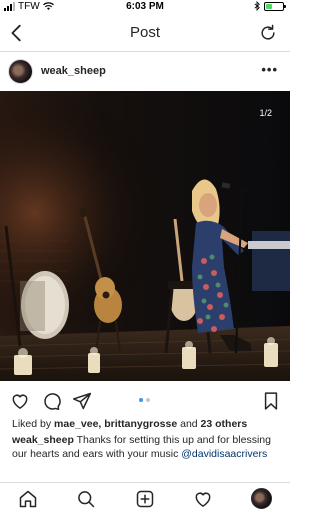 Image resolution: width=320 pixels, height=516 pixels. What do you see at coordinates (268, 33) in the screenshot?
I see `refresh-icon` at bounding box center [268, 33].